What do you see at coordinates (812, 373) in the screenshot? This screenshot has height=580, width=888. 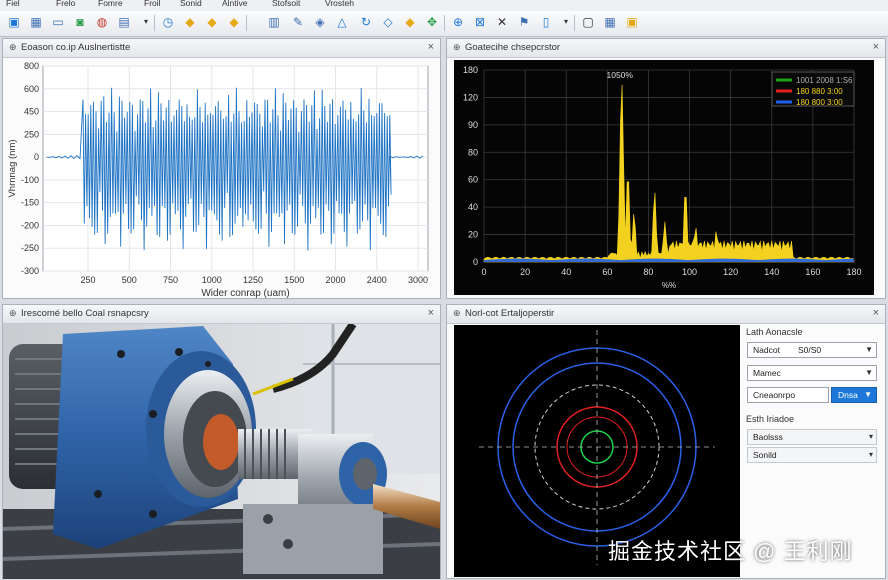 I see `mode-select: Mamec ▼` at bounding box center [812, 373].